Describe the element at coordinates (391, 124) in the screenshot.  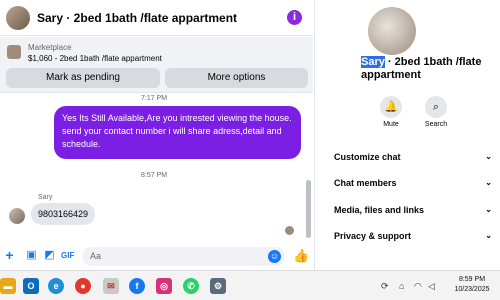
I see `mute-label: Mute` at that location.